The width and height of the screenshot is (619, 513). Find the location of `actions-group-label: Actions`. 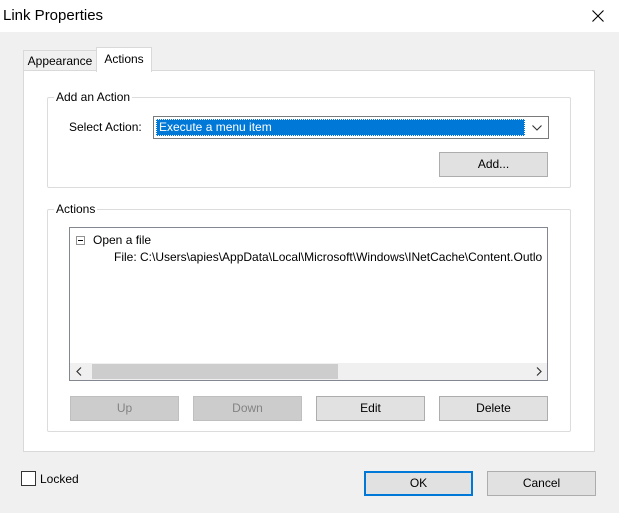

actions-group-label: Actions is located at coordinates (76, 209).